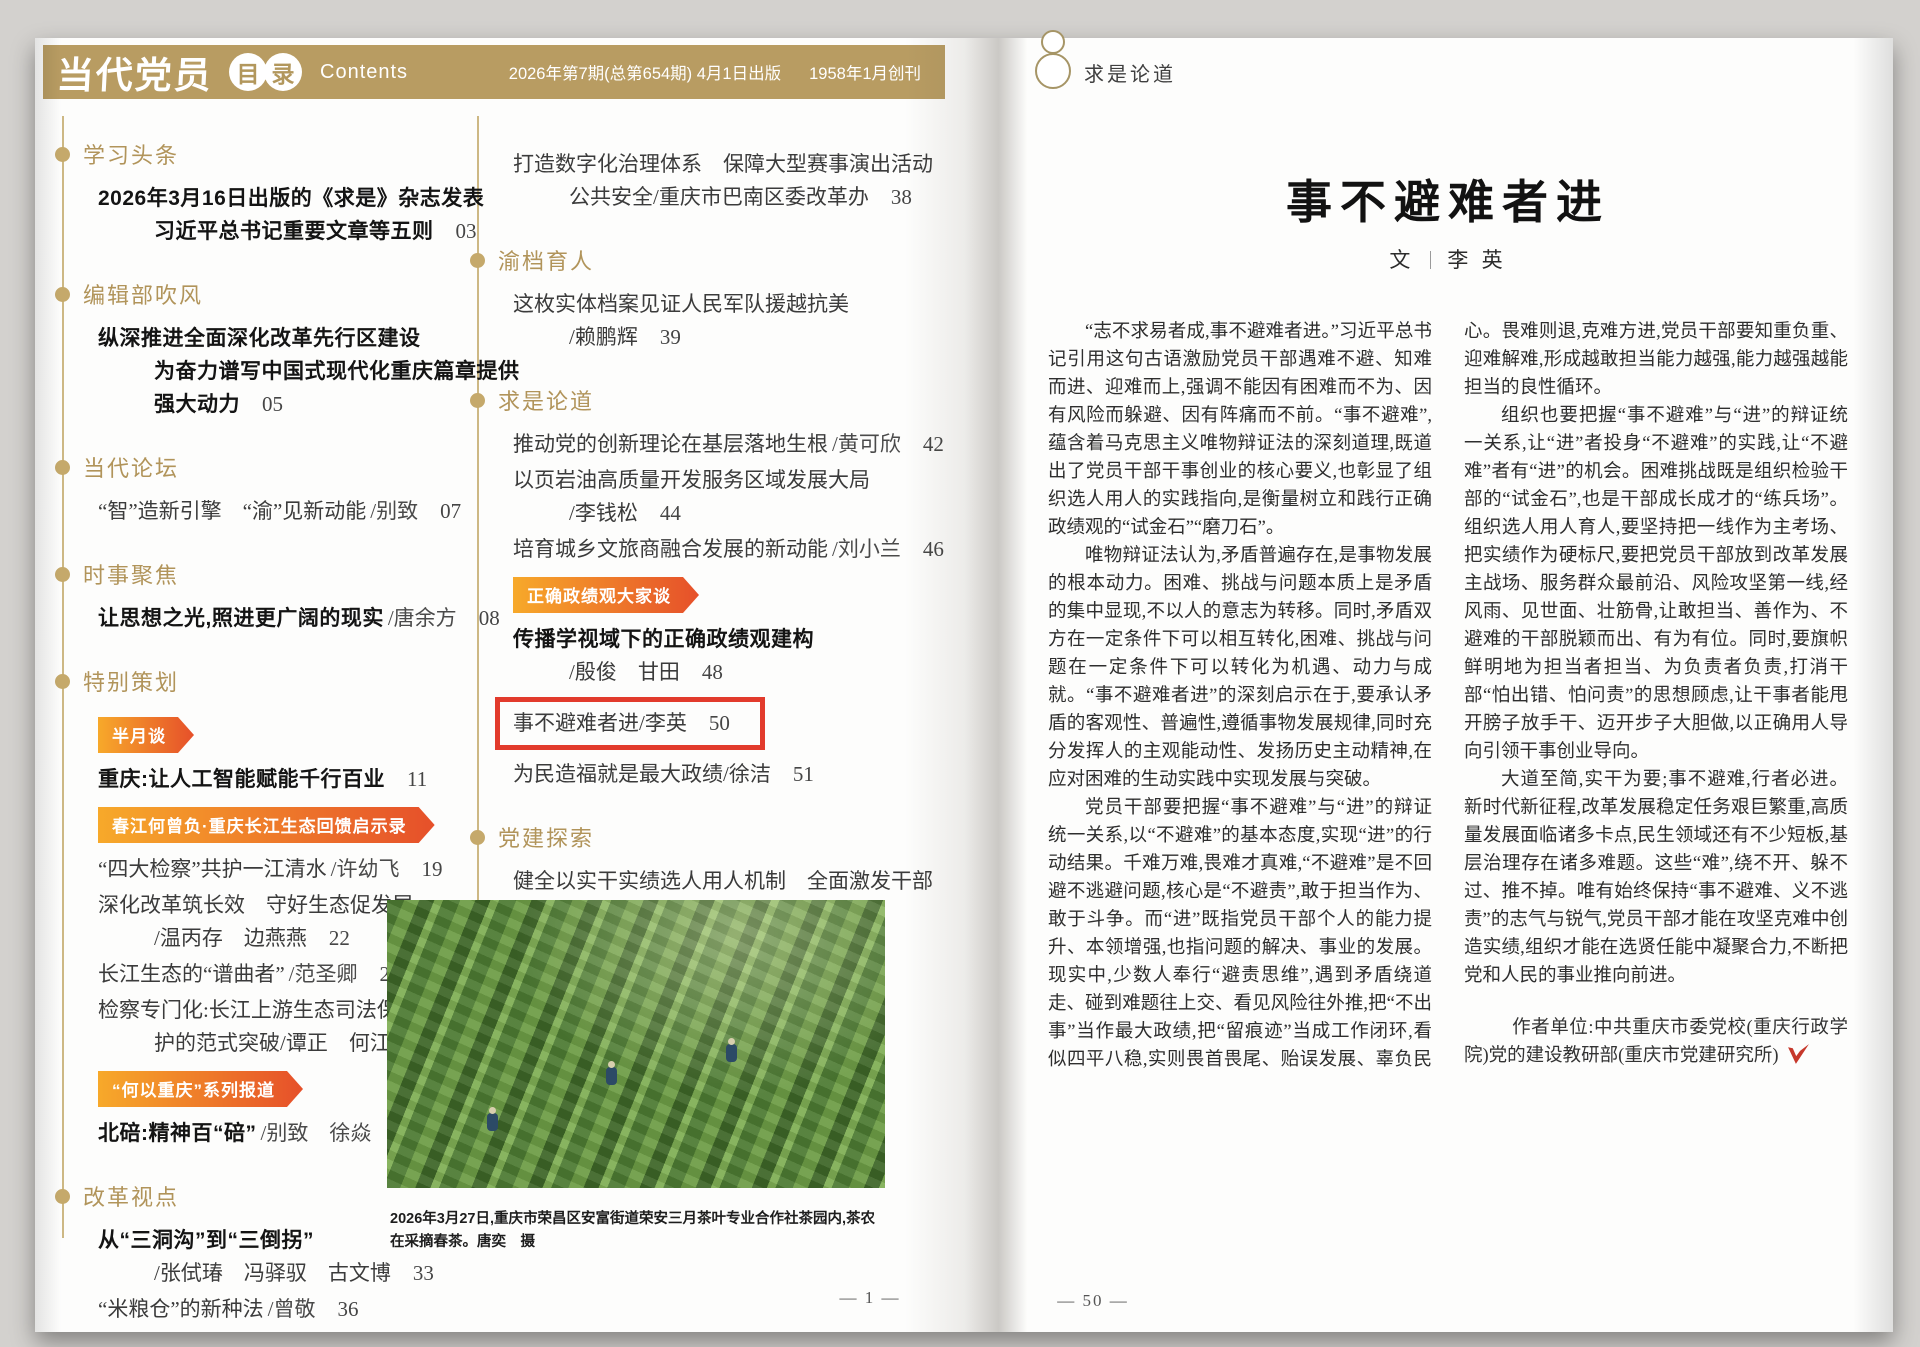 This screenshot has height=1347, width=1920. Describe the element at coordinates (336, 371) in the screenshot. I see `toc-entry-line: 为奋力谱写中国式现代化重庆篇章提供` at that location.